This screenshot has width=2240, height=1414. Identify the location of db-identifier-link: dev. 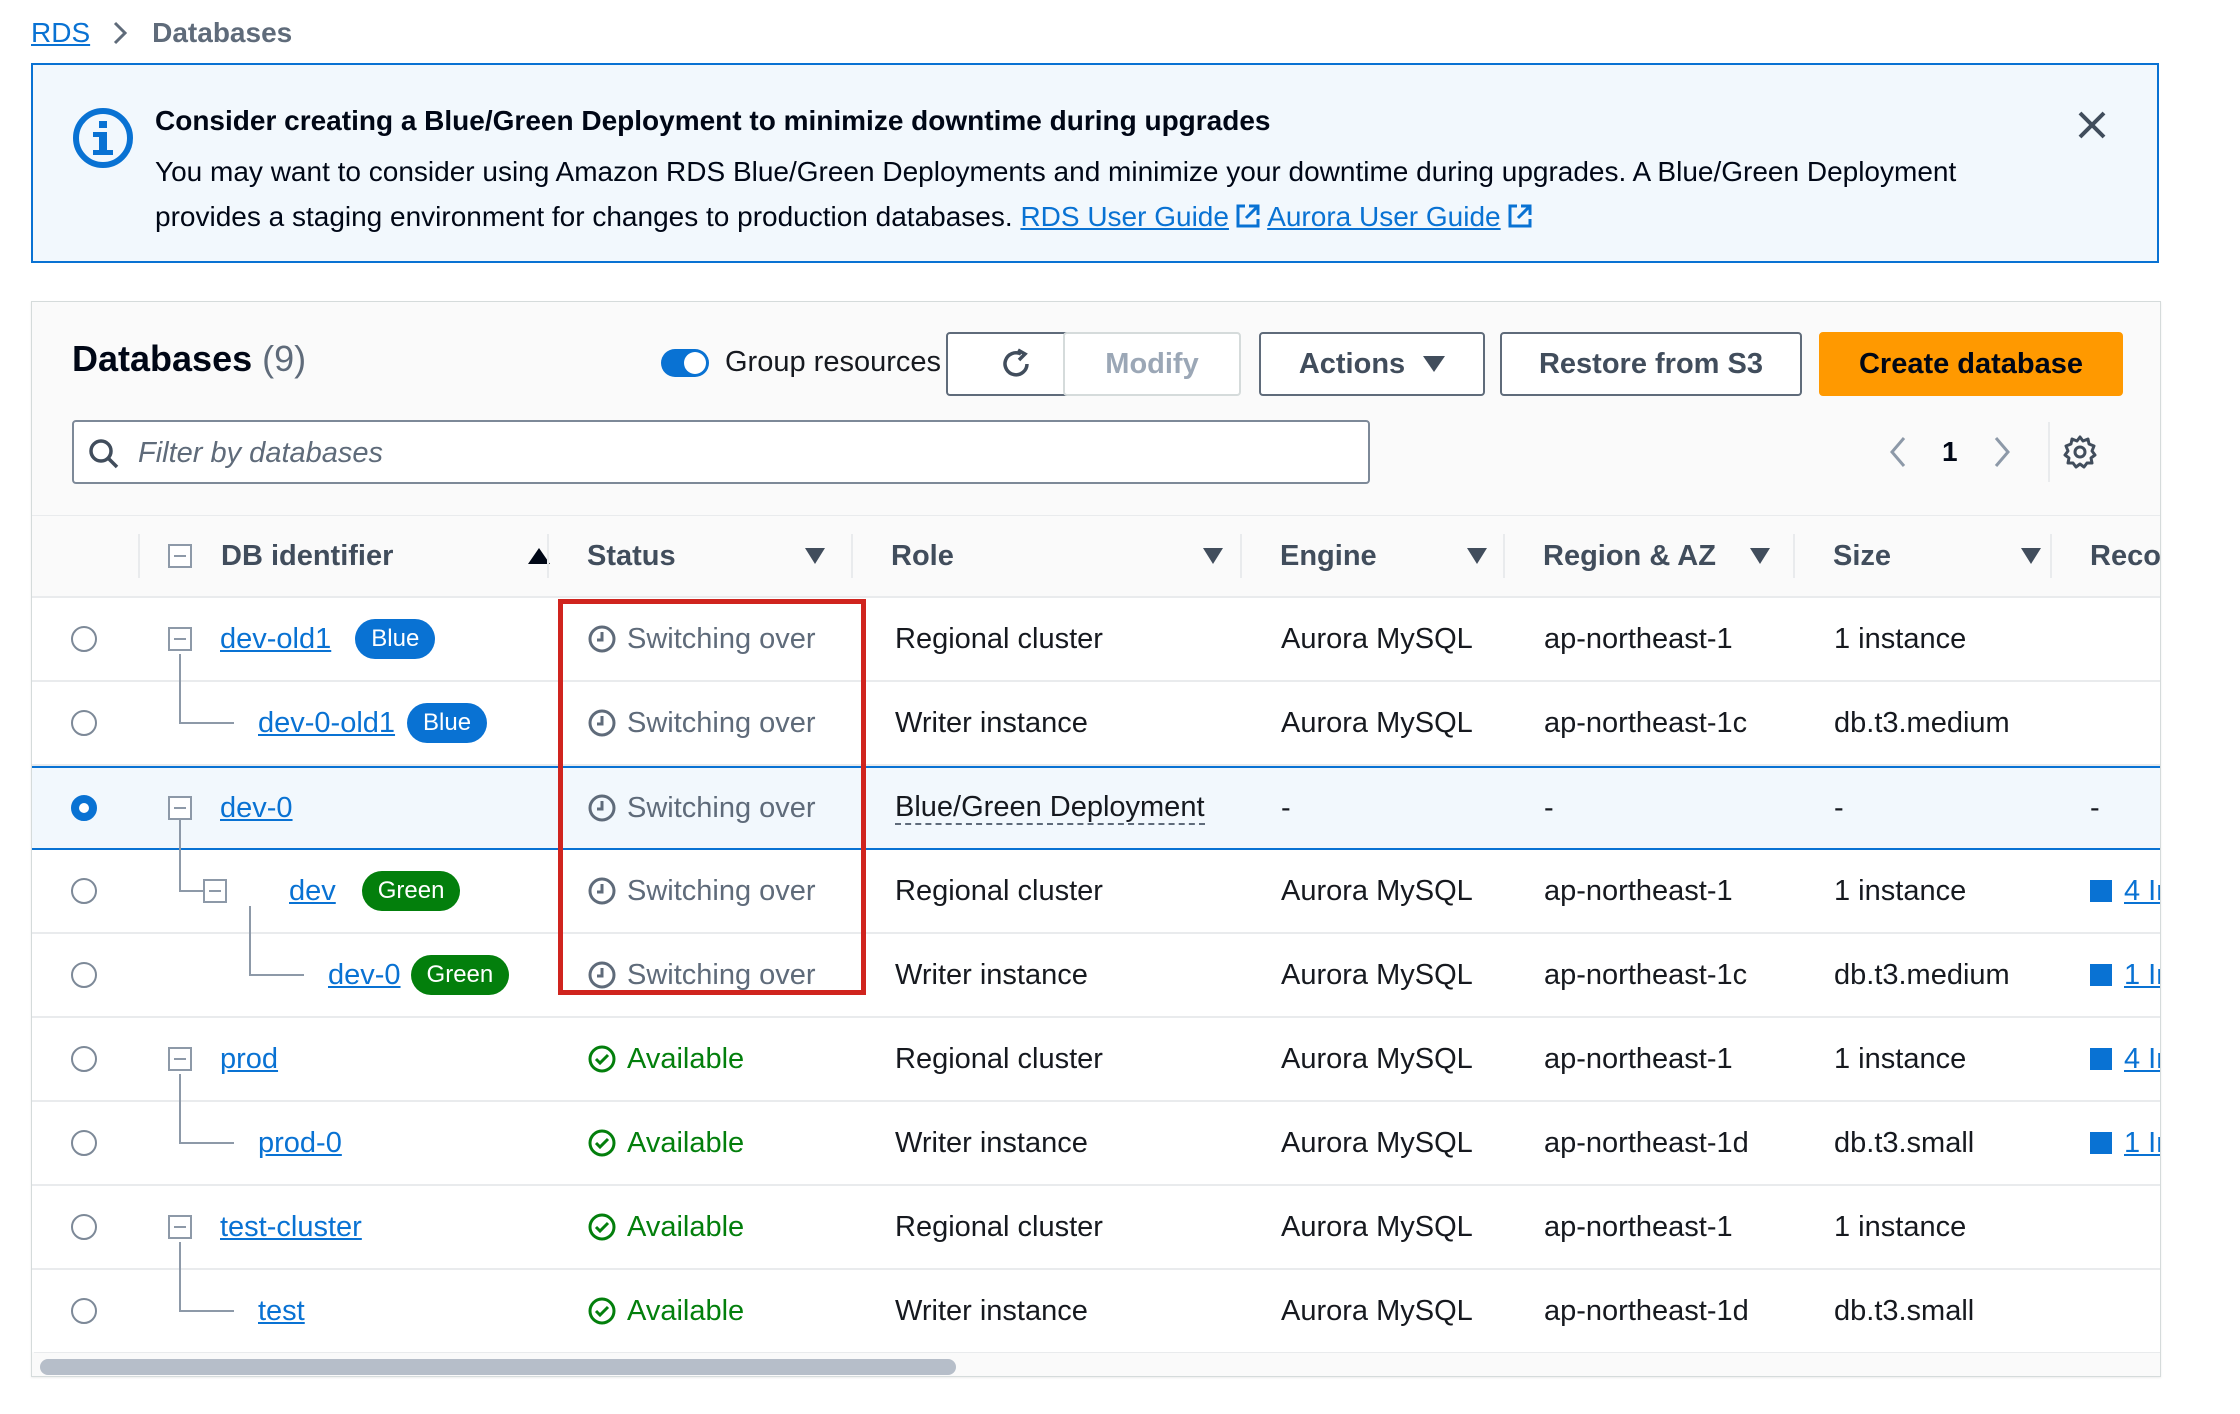
(312, 891).